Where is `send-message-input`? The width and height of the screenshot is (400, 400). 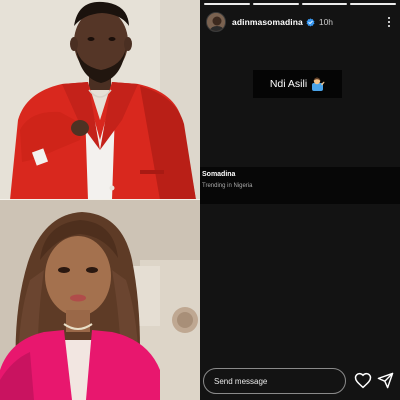
send-message-input is located at coordinates (274, 381).